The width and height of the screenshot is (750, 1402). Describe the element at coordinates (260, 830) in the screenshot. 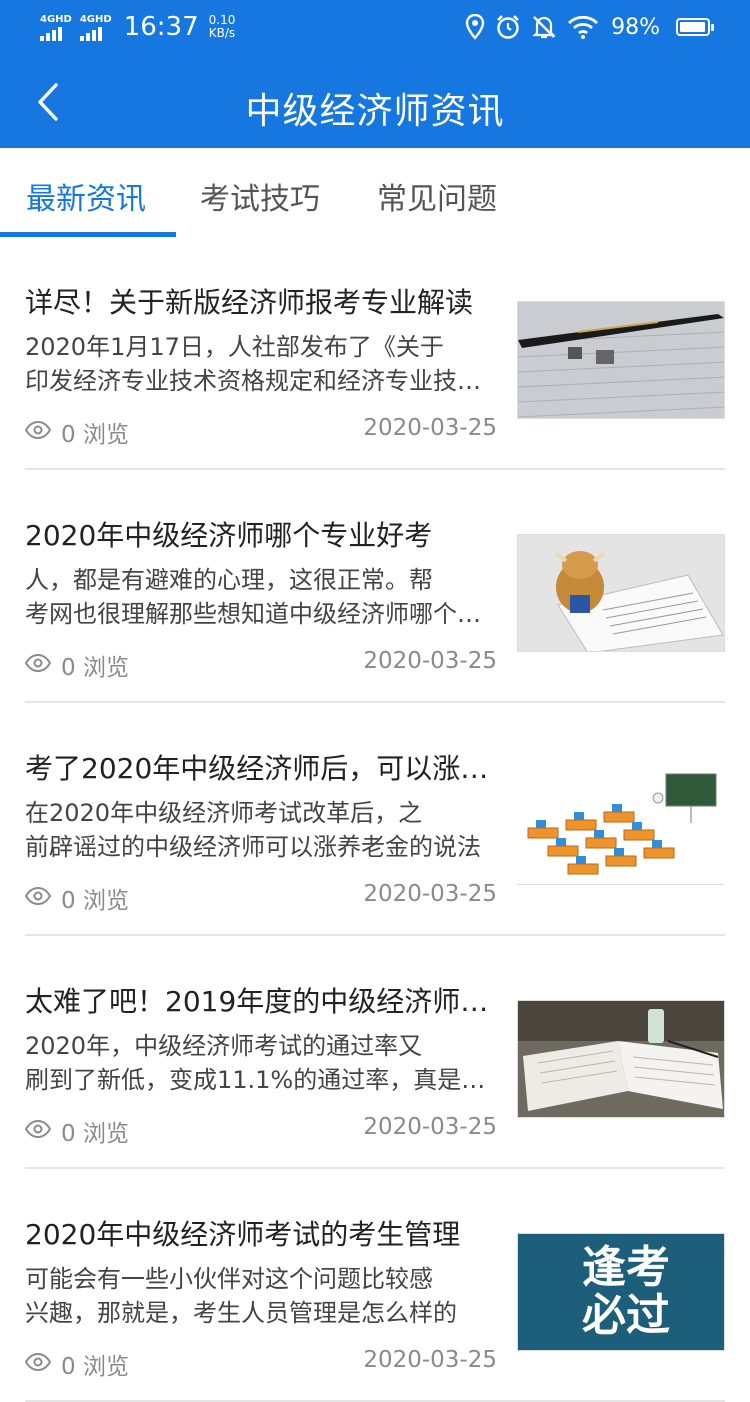

I see `article-summary: 在2020年中级经济师考试改革后，之 前辟谣过的中级经济师可以涨养老金的说法` at that location.